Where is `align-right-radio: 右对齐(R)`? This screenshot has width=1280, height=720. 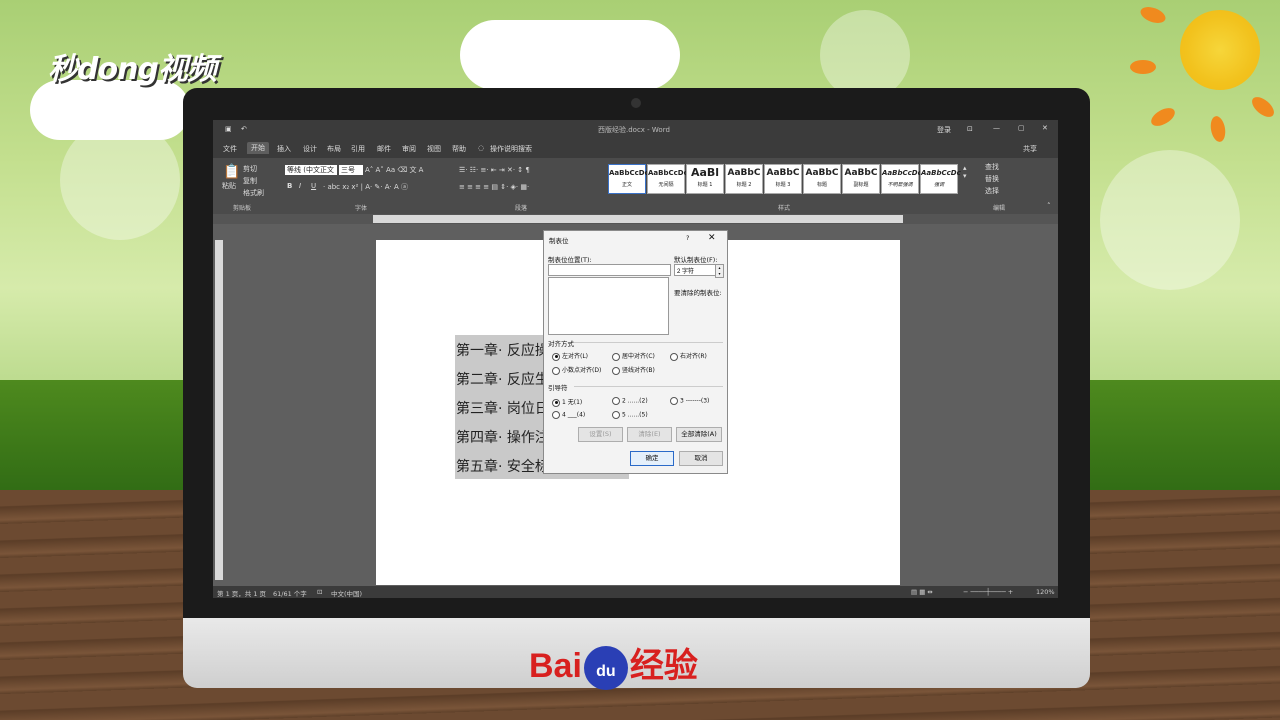
align-right-radio: 右对齐(R) is located at coordinates (688, 356).